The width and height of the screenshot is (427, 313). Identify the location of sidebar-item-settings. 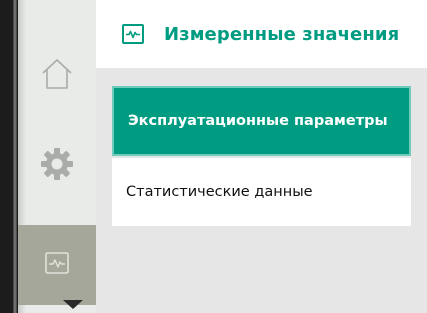
(57, 166).